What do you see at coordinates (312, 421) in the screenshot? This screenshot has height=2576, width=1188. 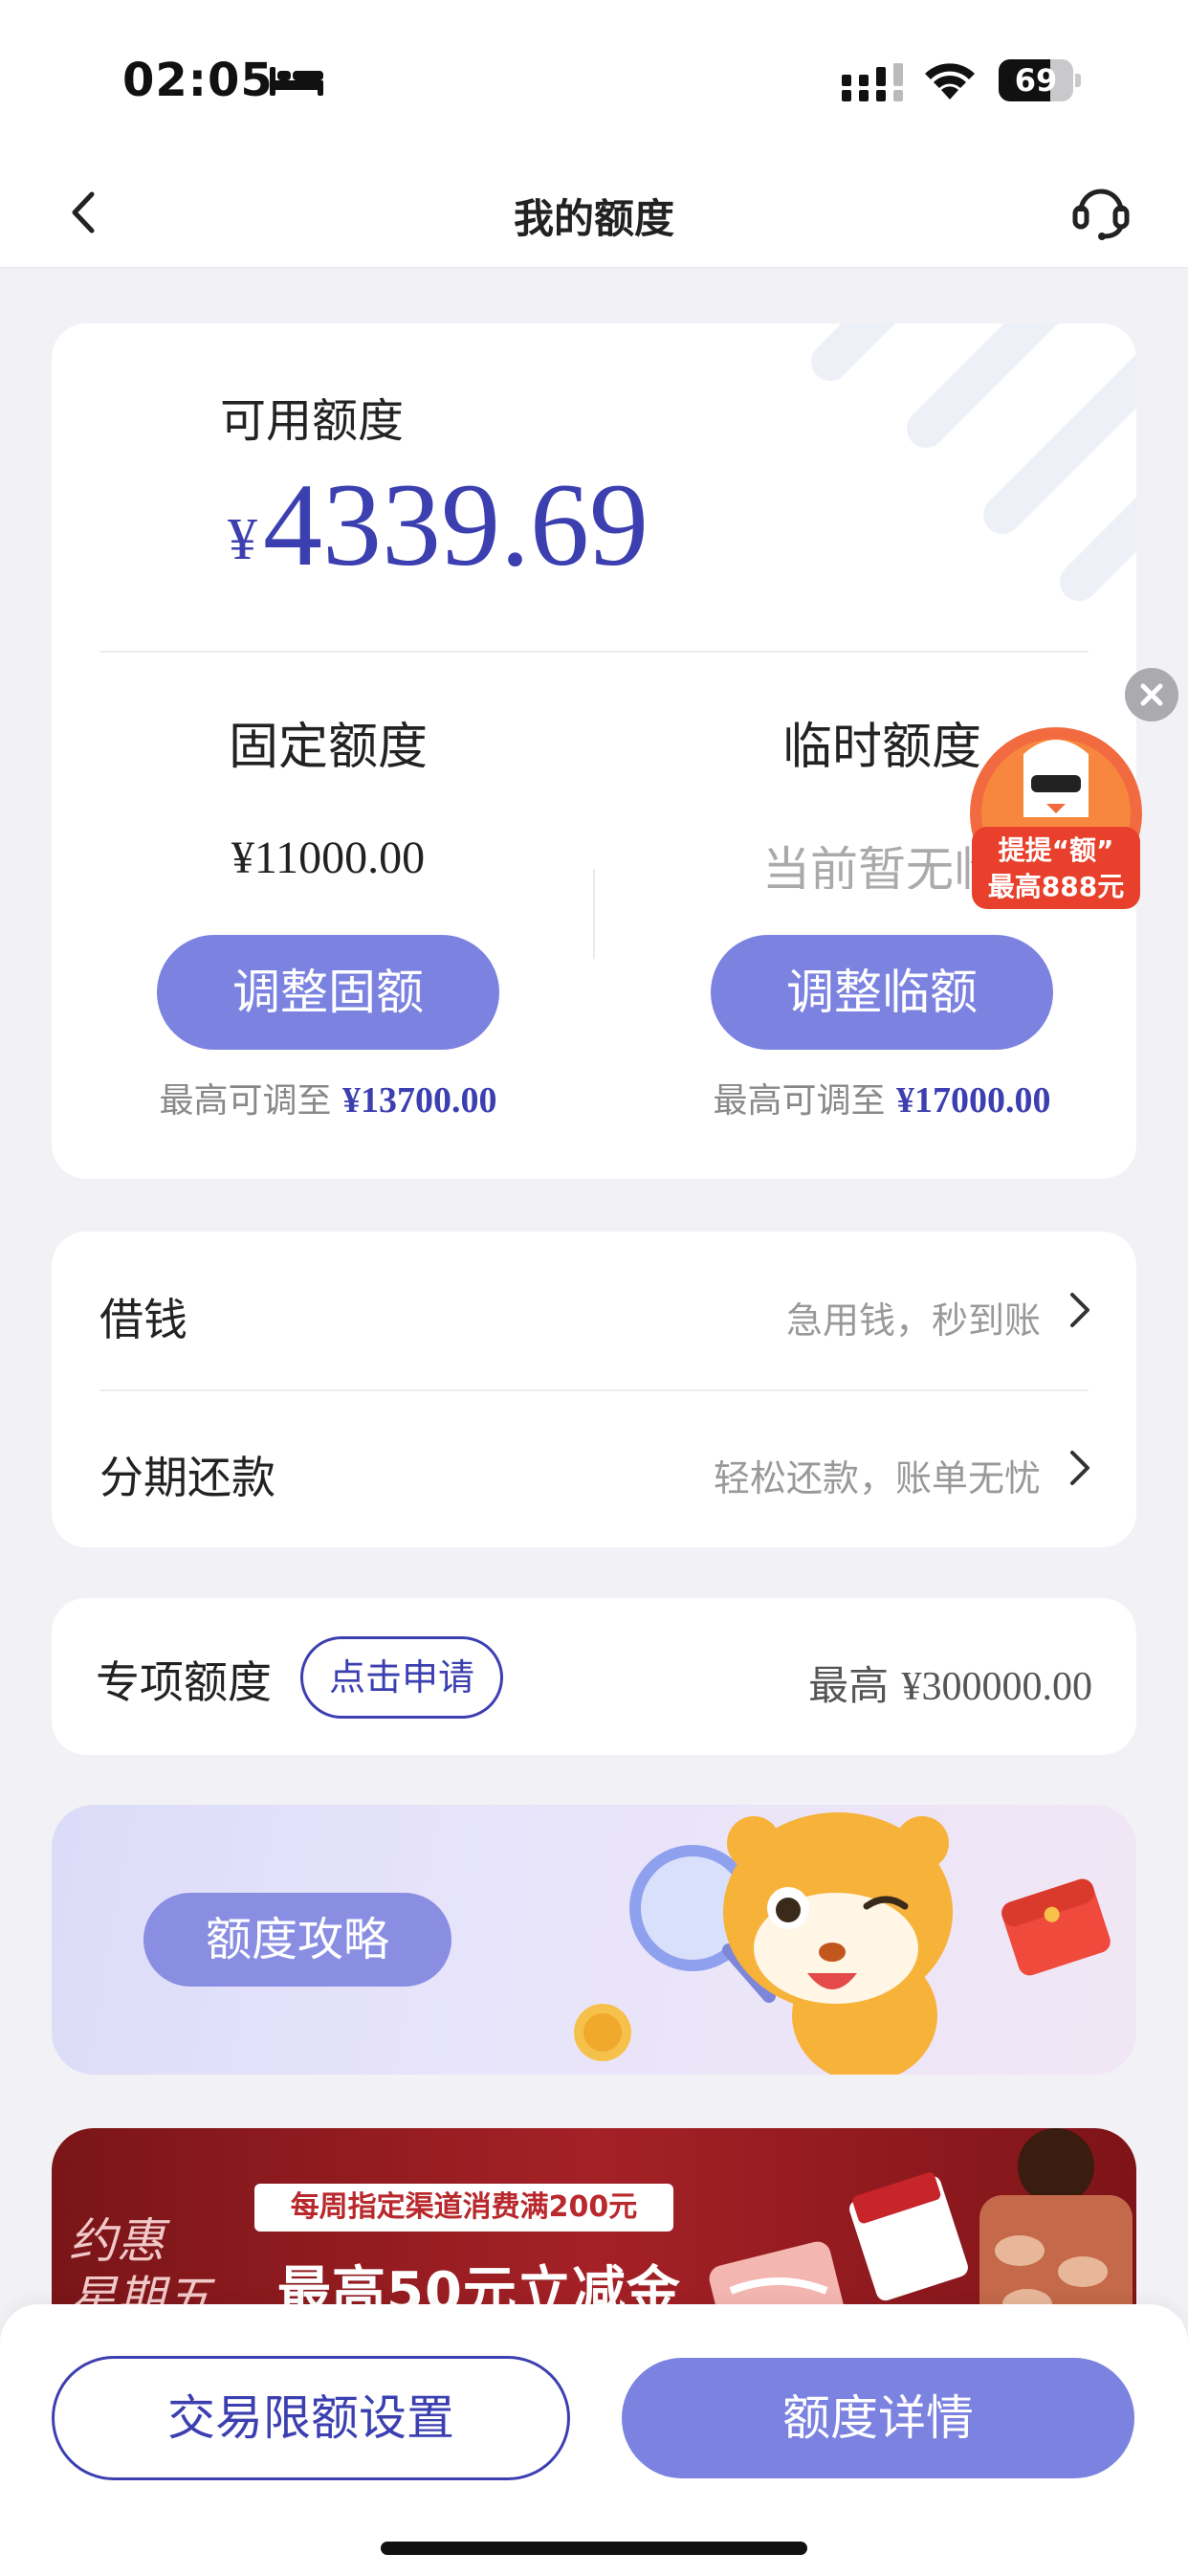 I see `available-quota-label: 可用额度` at bounding box center [312, 421].